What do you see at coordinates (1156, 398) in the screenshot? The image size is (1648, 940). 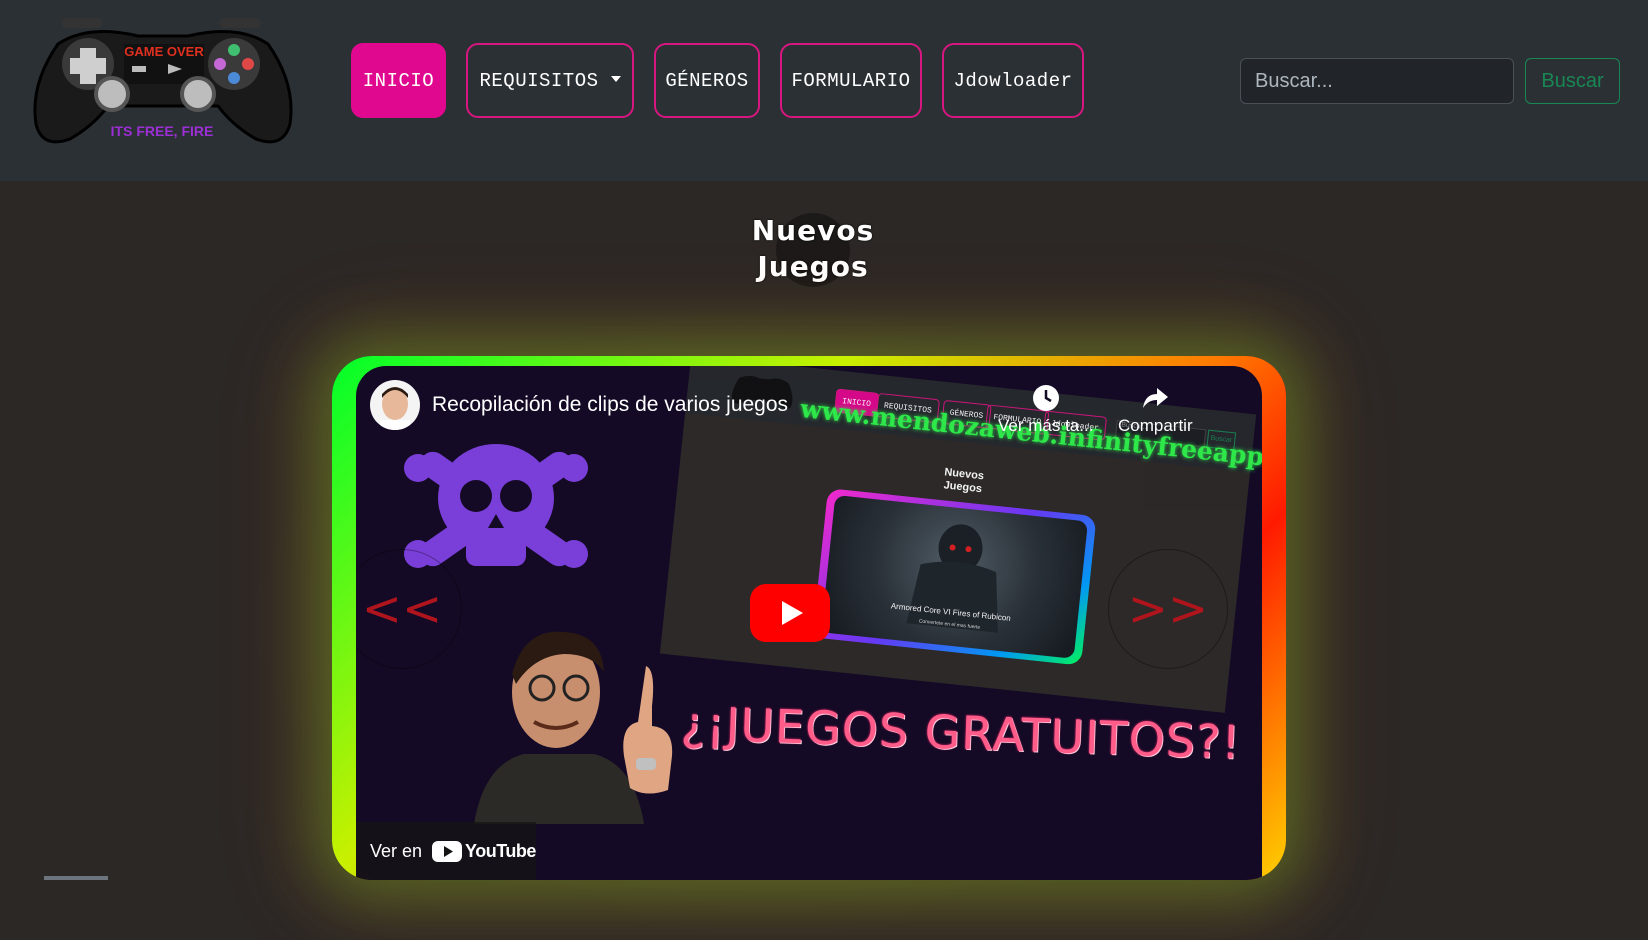 I see `share-icon` at bounding box center [1156, 398].